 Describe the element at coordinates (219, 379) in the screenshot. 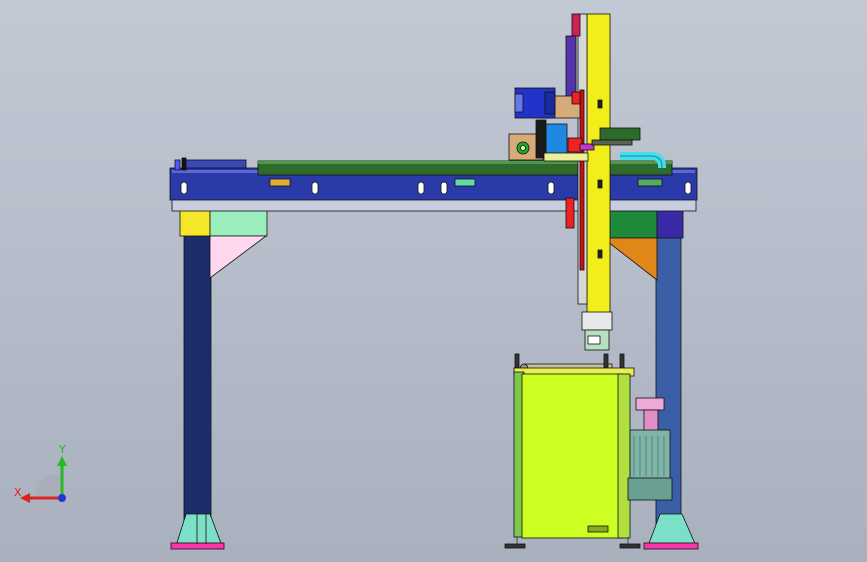

I see `left-column` at that location.